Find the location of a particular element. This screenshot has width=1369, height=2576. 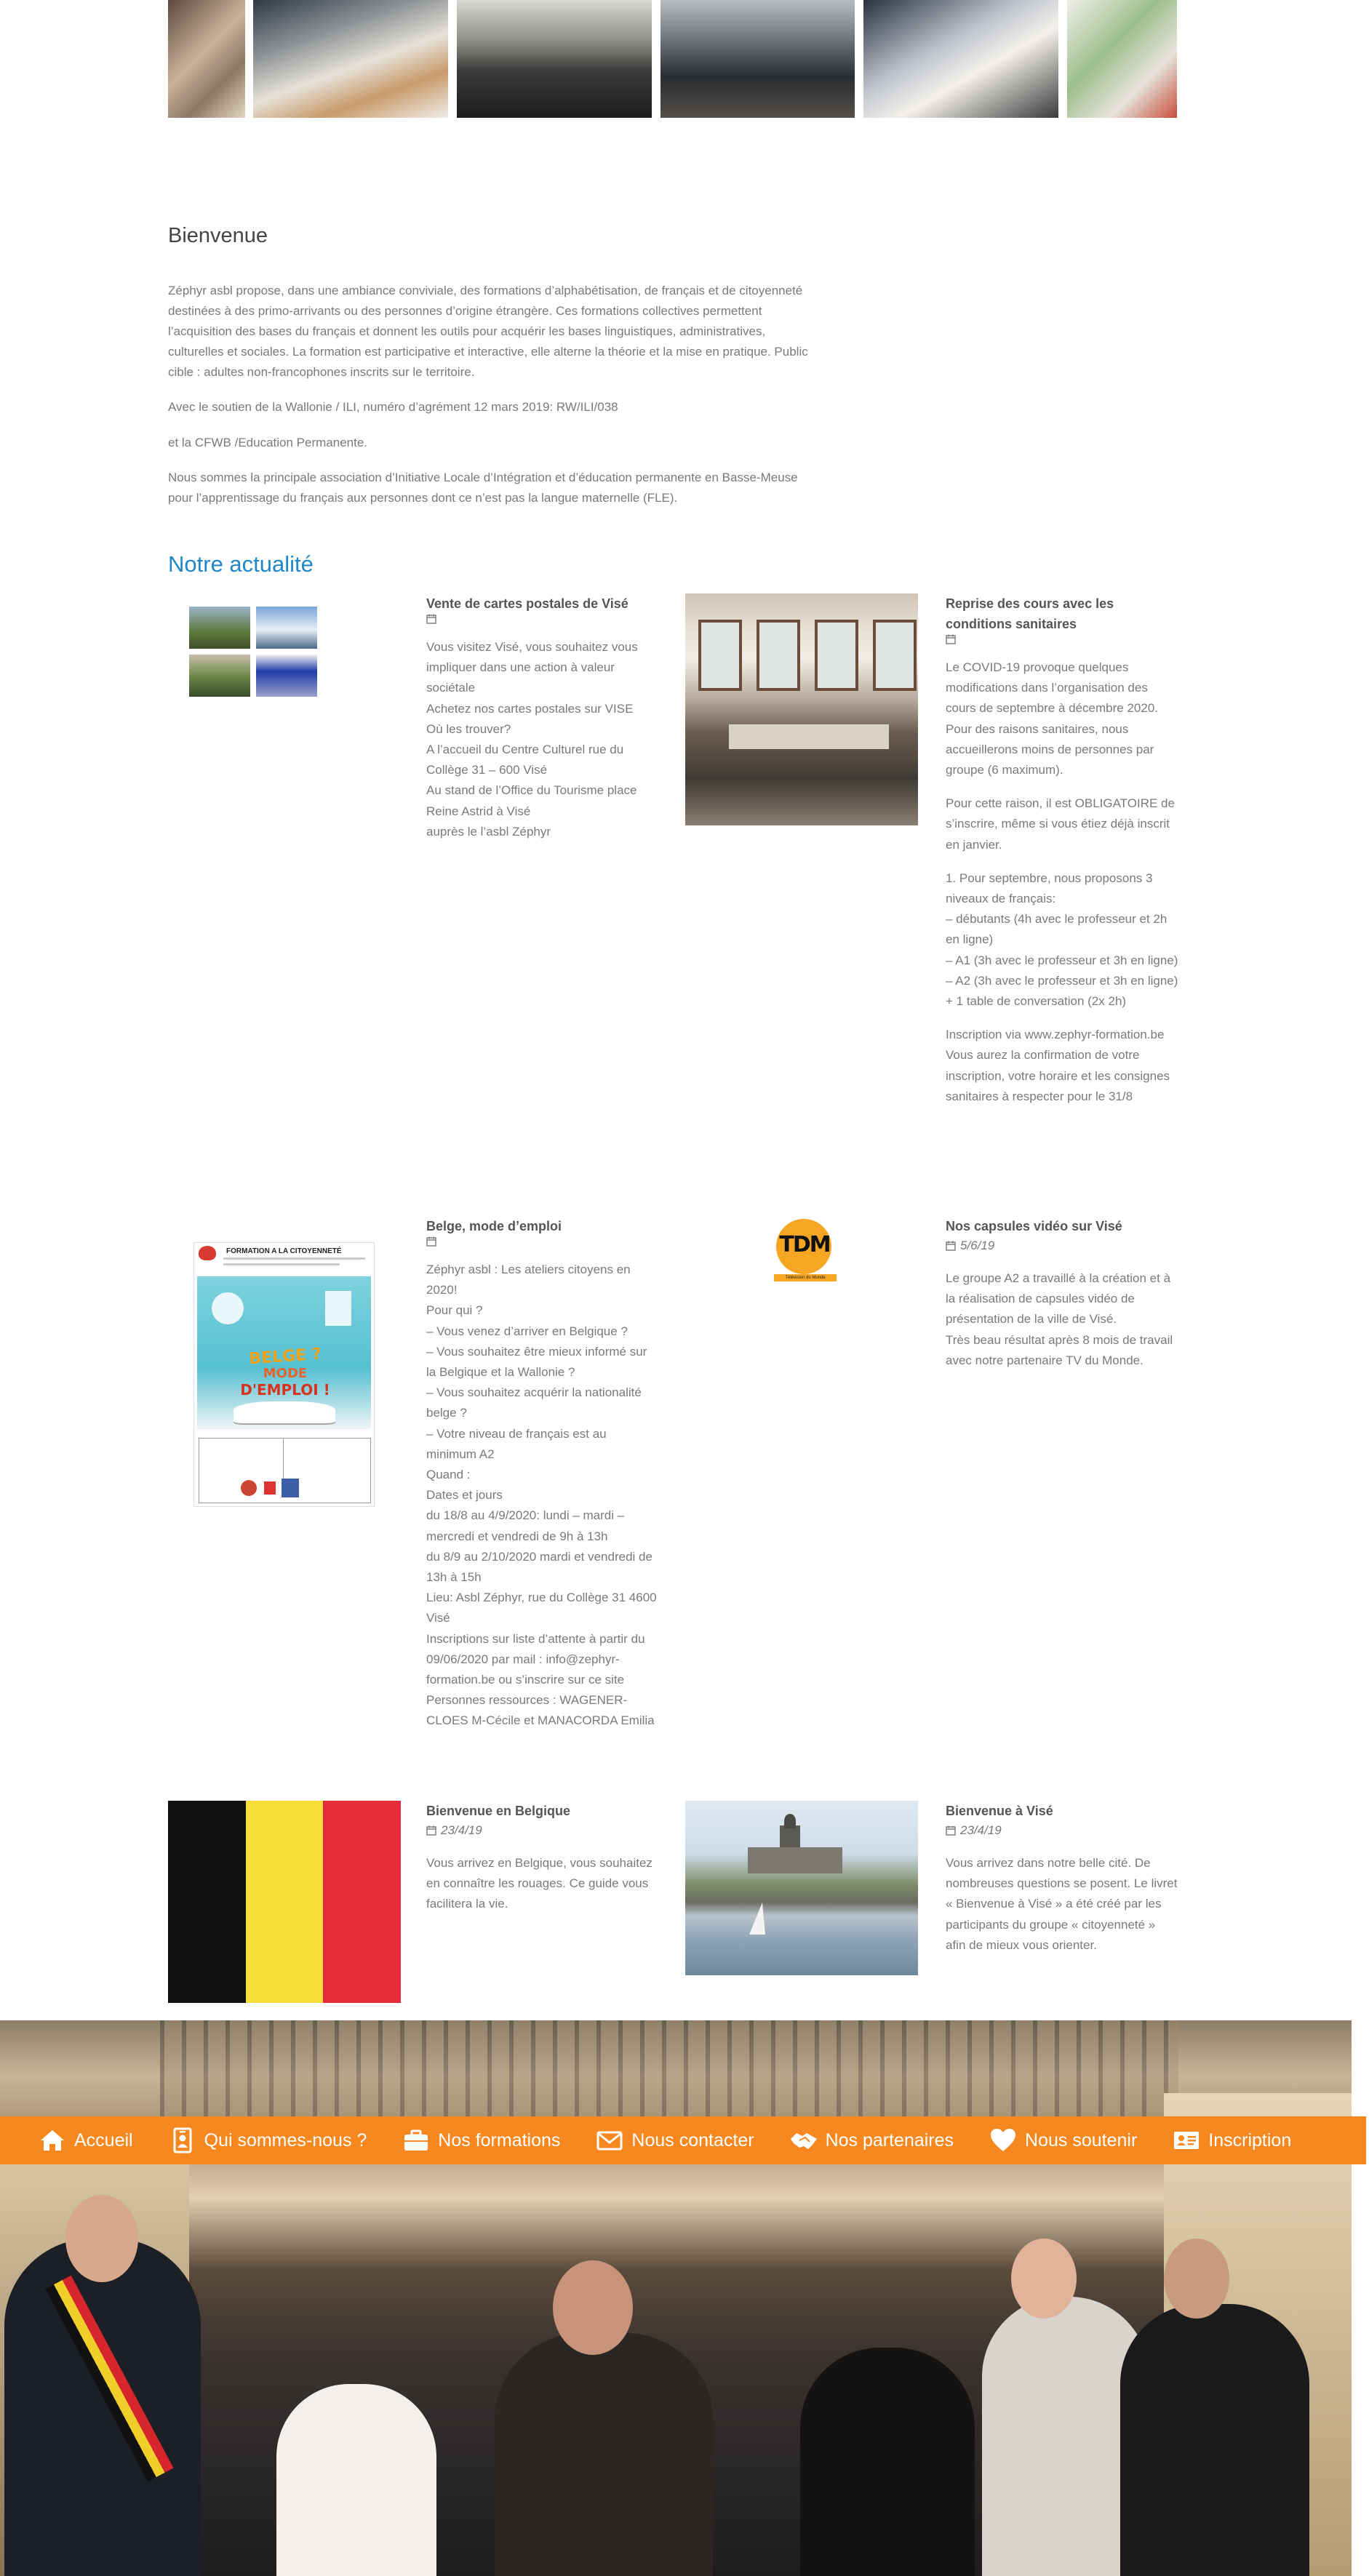

nav-label: Nos formations is located at coordinates (500, 2140).